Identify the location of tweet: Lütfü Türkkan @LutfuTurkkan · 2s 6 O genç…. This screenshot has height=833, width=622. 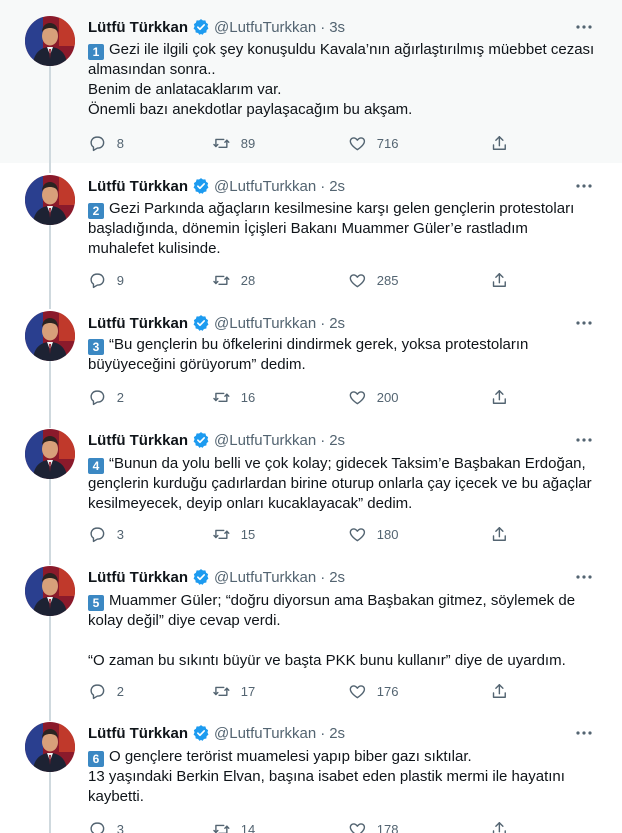
(311, 771).